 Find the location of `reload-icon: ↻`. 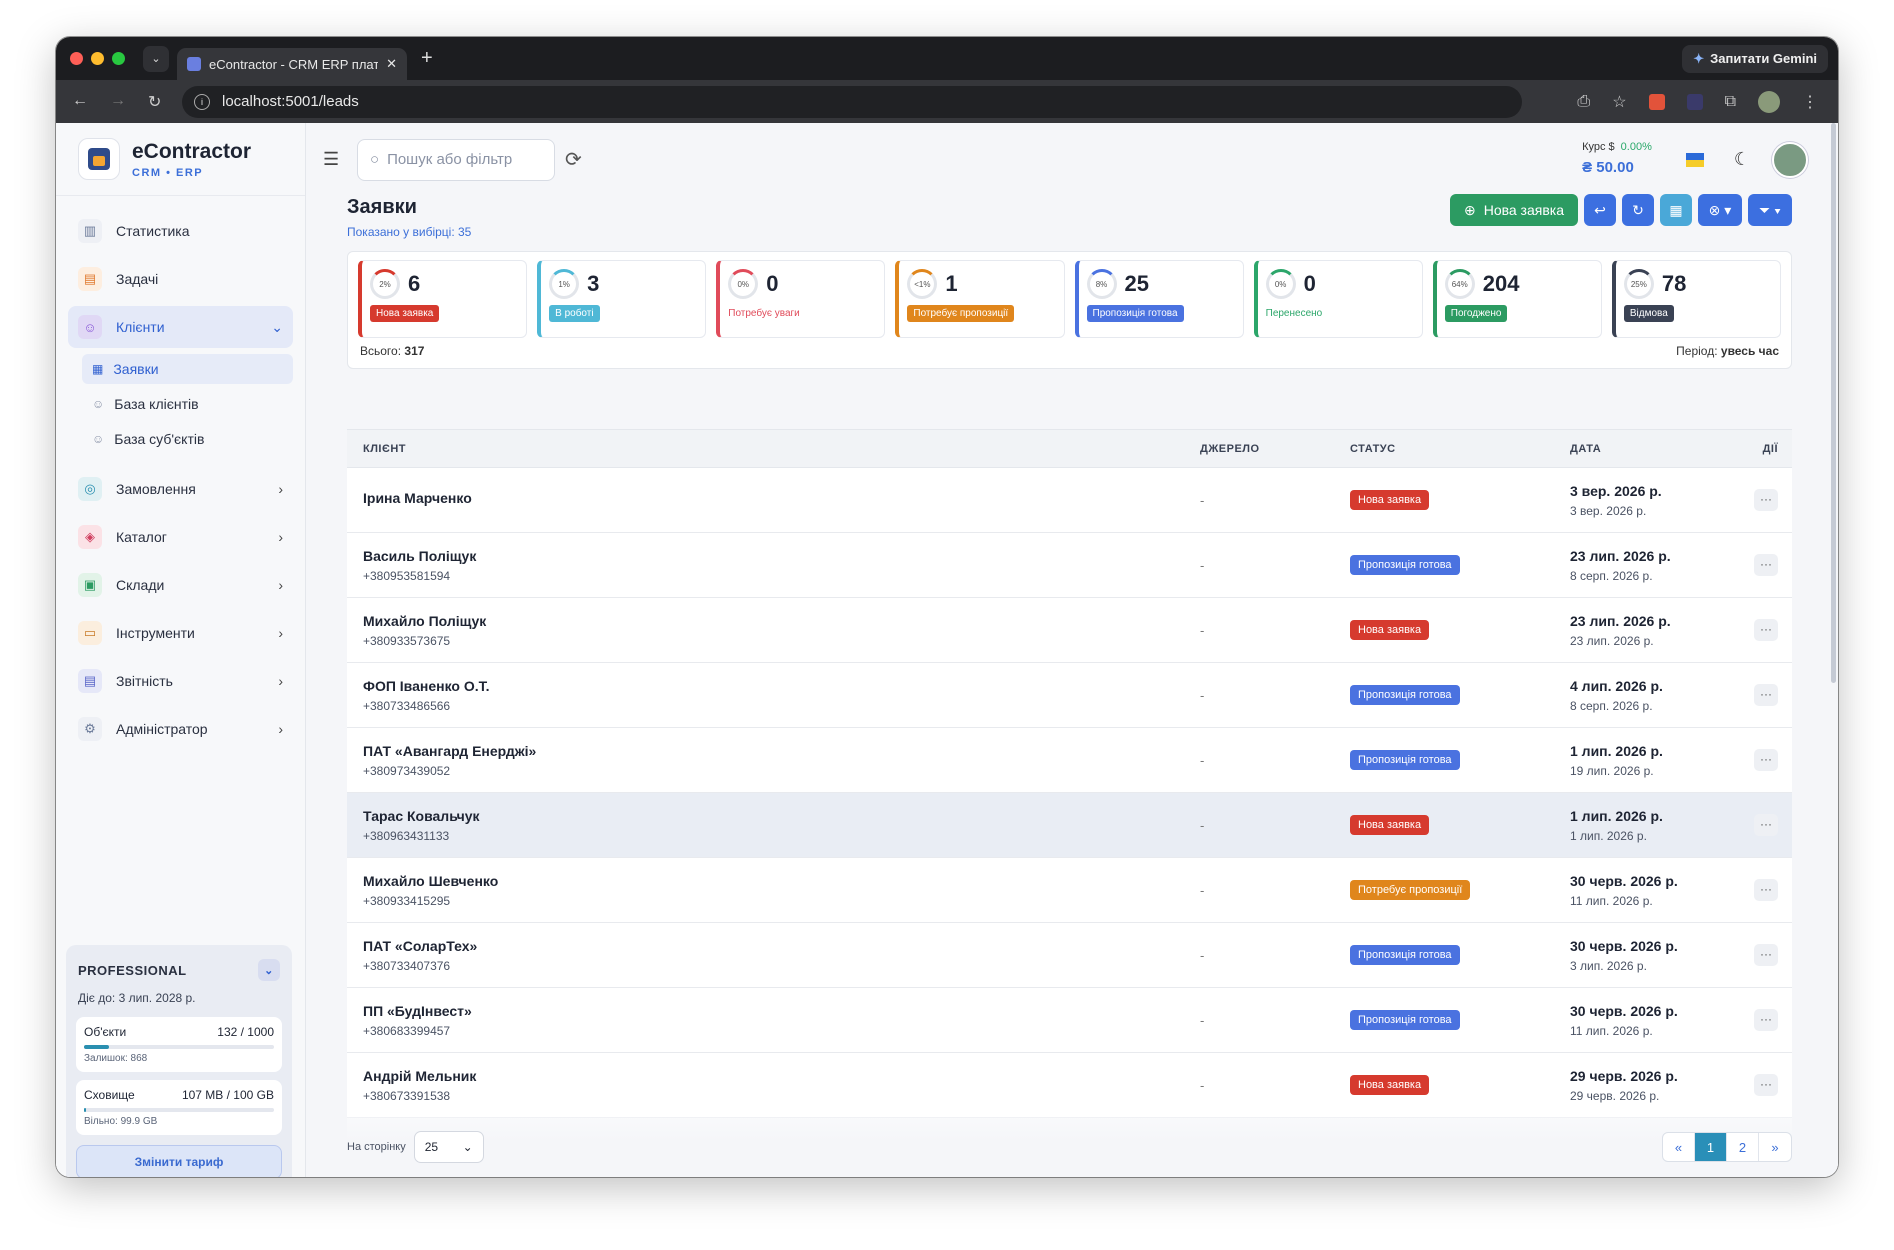

reload-icon: ↻ is located at coordinates (154, 102).